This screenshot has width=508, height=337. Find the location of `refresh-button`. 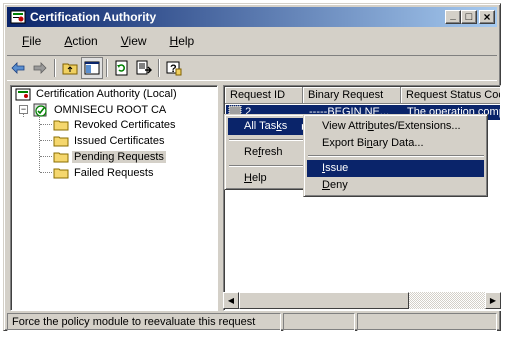

refresh-button is located at coordinates (122, 68).